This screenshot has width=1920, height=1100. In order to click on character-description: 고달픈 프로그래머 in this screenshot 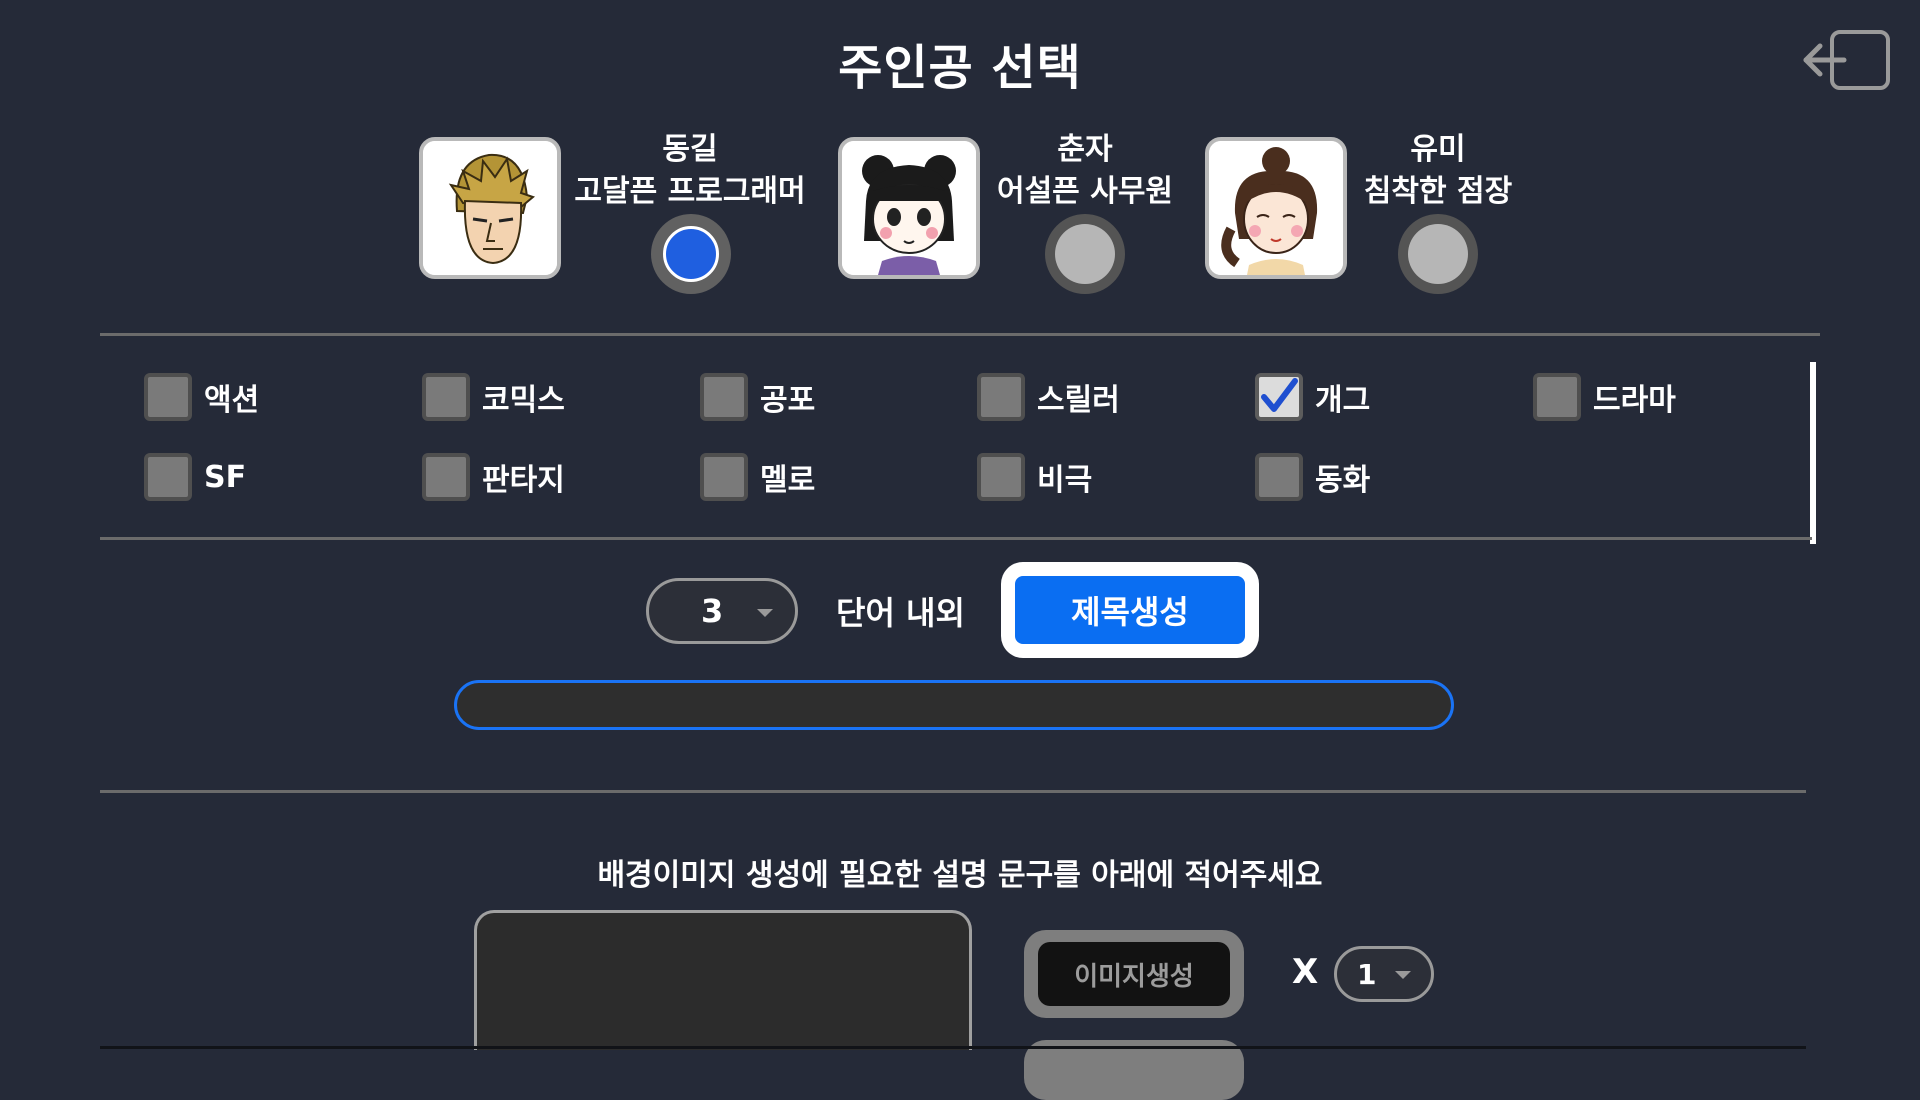, I will do `click(690, 191)`.